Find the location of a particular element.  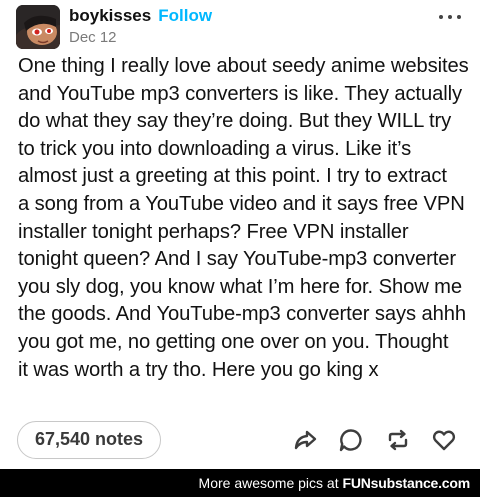

post-footer: 67,540 notes is located at coordinates (242, 440).